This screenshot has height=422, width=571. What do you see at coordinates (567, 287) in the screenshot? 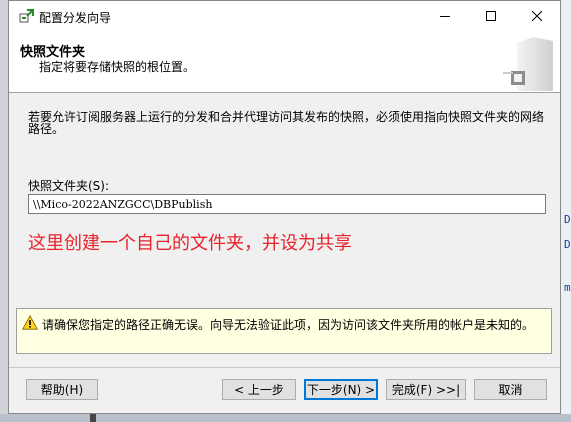
I see `background-text-fragment: m` at bounding box center [567, 287].